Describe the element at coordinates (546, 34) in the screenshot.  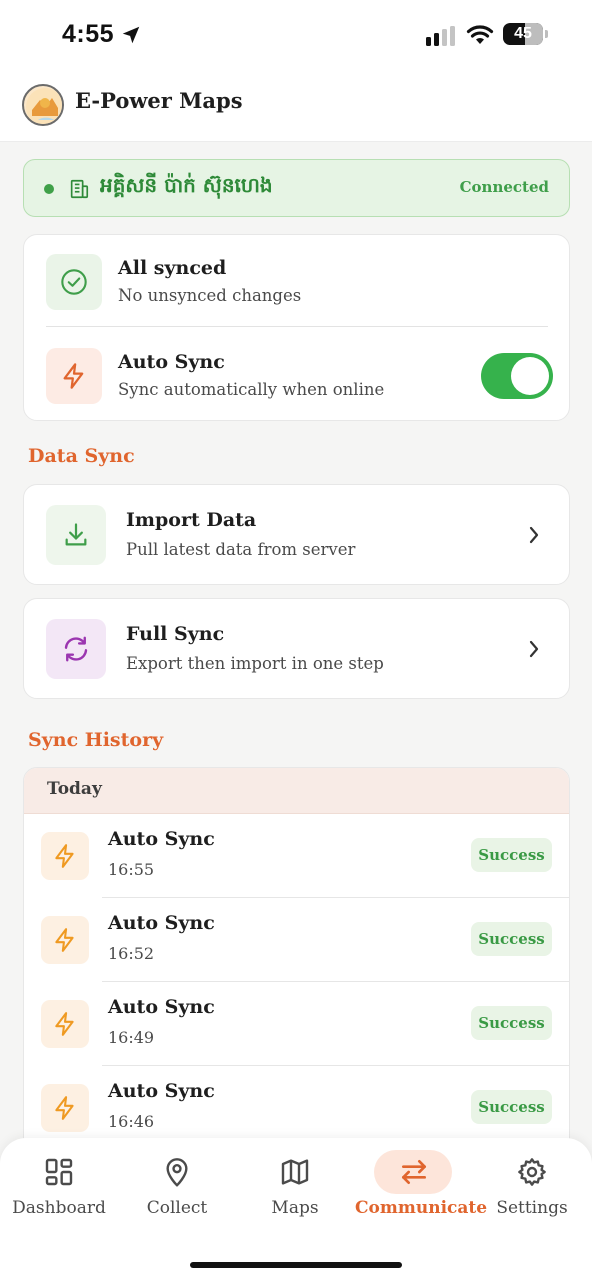
I see `battery-tip` at that location.